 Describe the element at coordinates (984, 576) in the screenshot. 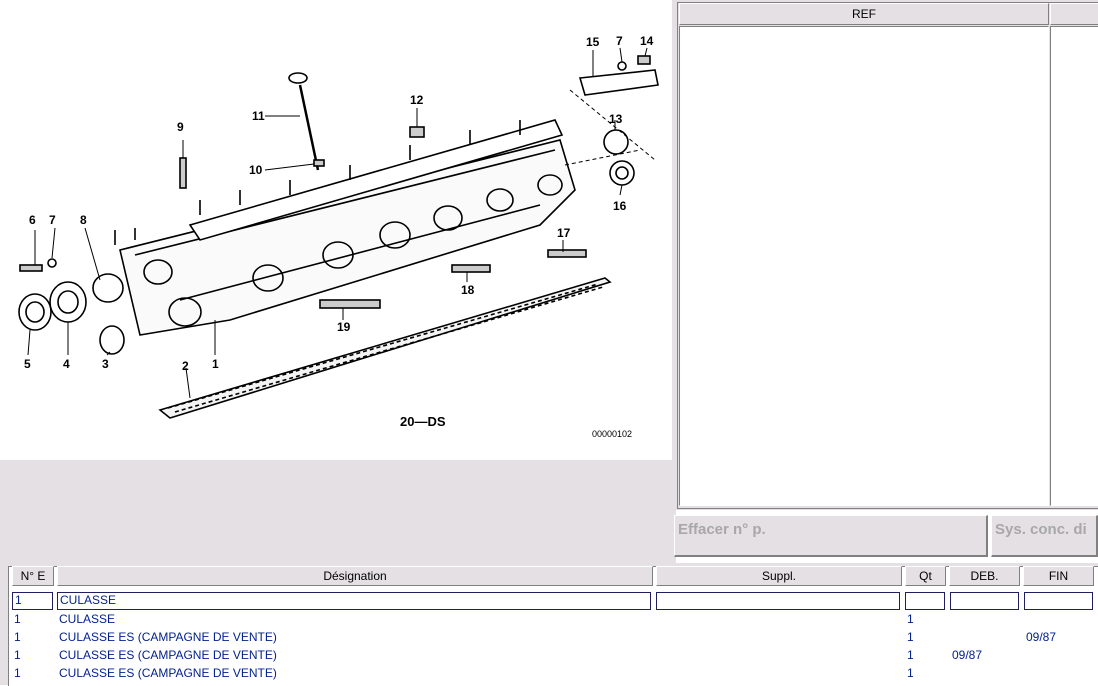

I see `col-header-deb: DEB.` at that location.